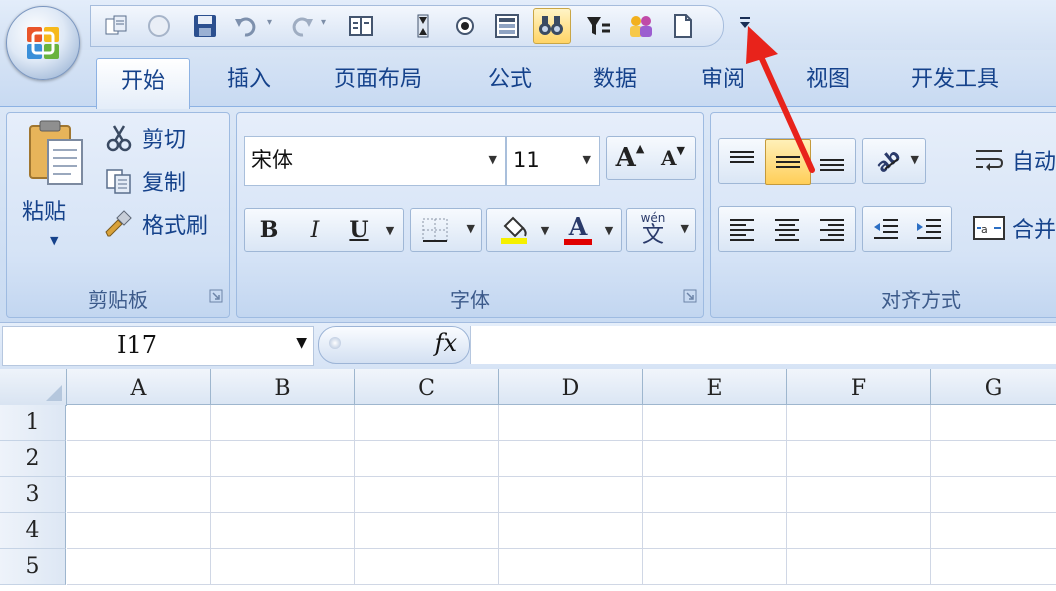  I want to click on resize-handle-icon, so click(335, 343).